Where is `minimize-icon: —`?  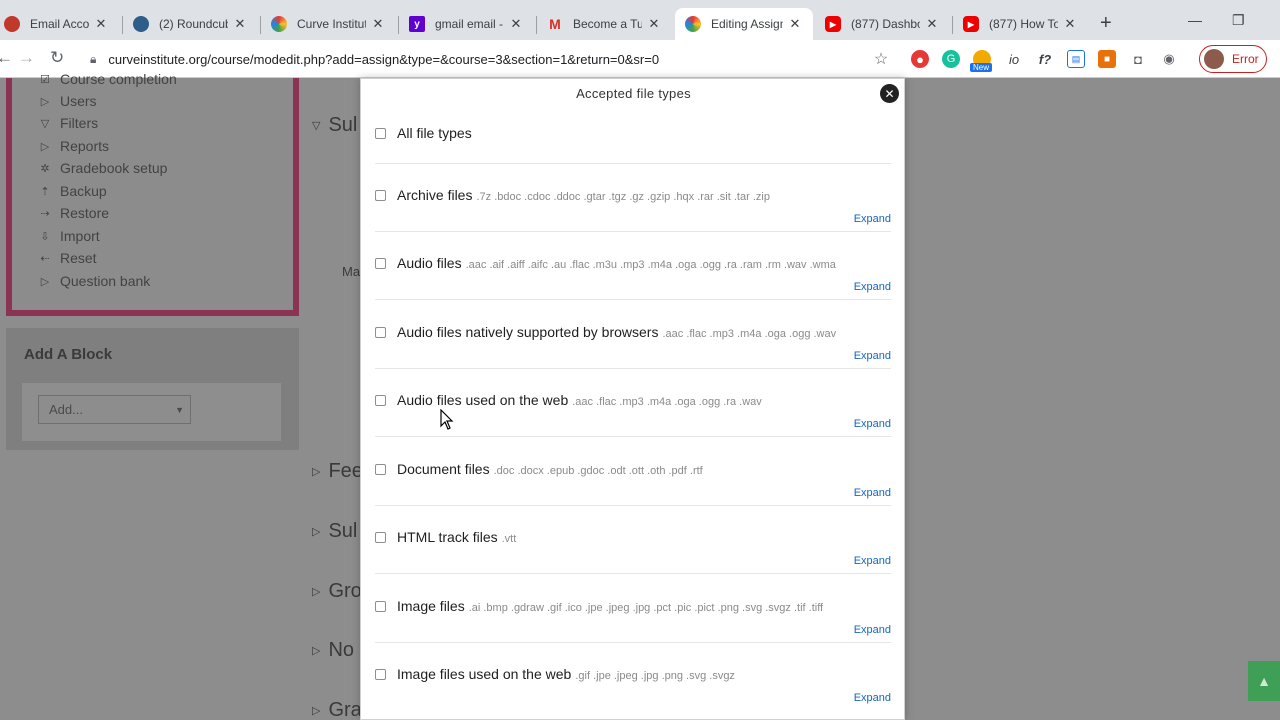 minimize-icon: — is located at coordinates (1195, 20).